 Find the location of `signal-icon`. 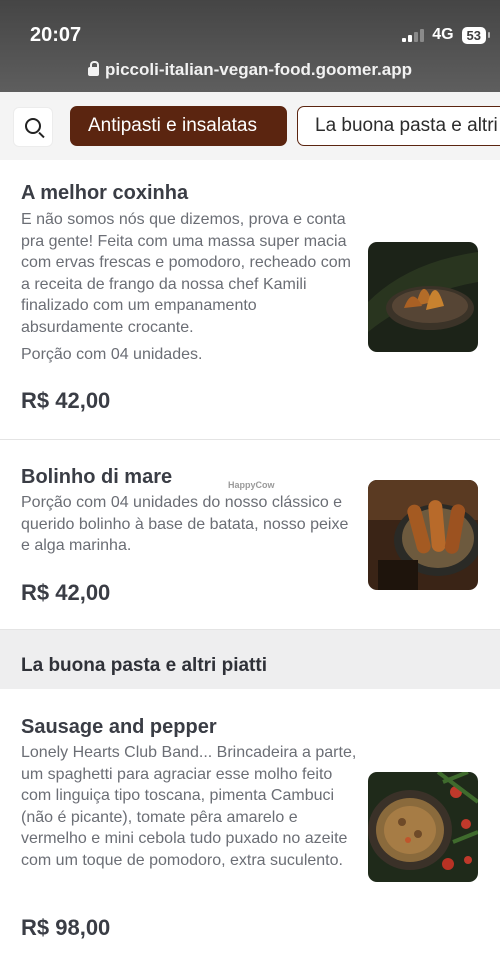

signal-icon is located at coordinates (413, 35).